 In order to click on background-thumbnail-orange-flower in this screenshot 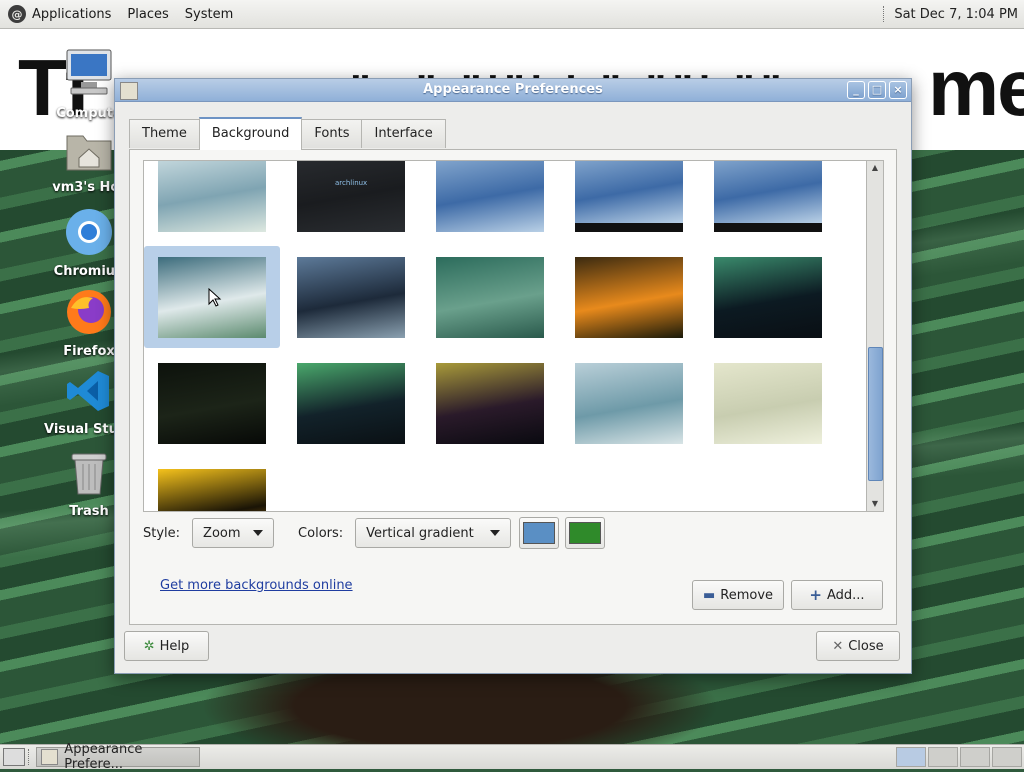, I will do `click(629, 297)`.